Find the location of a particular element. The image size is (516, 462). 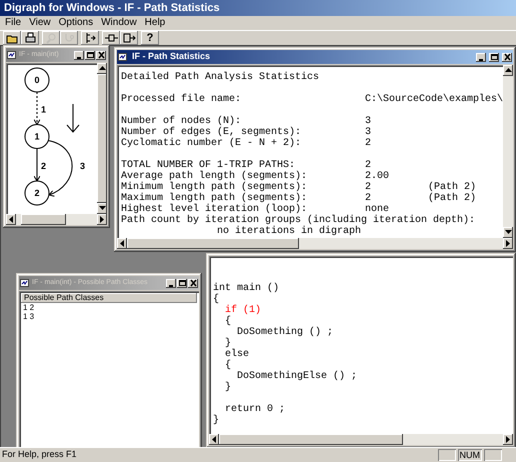

code-line: if (1) is located at coordinates (243, 310).